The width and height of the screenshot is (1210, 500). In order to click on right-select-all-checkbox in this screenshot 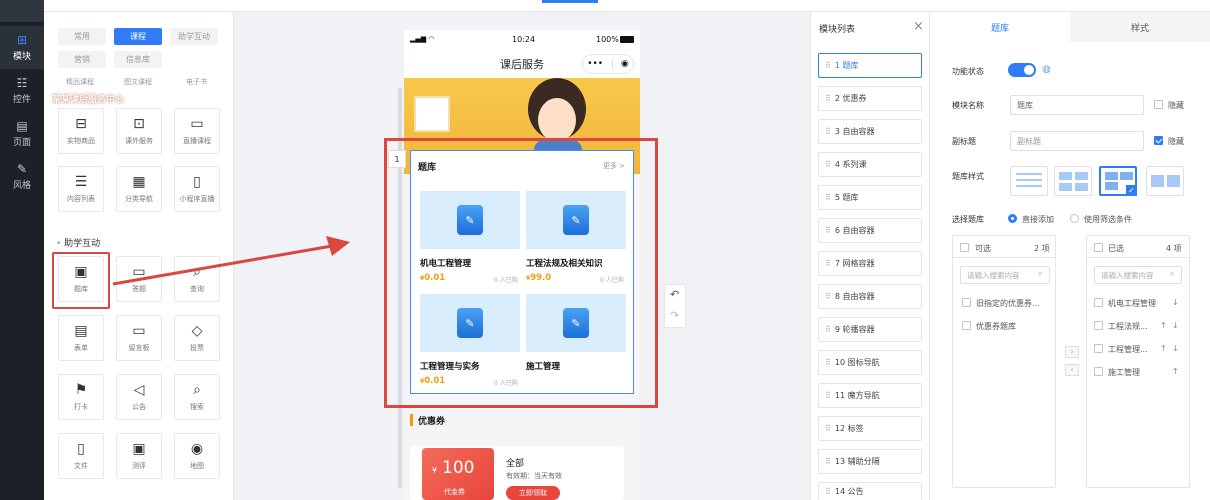, I will do `click(1098, 247)`.